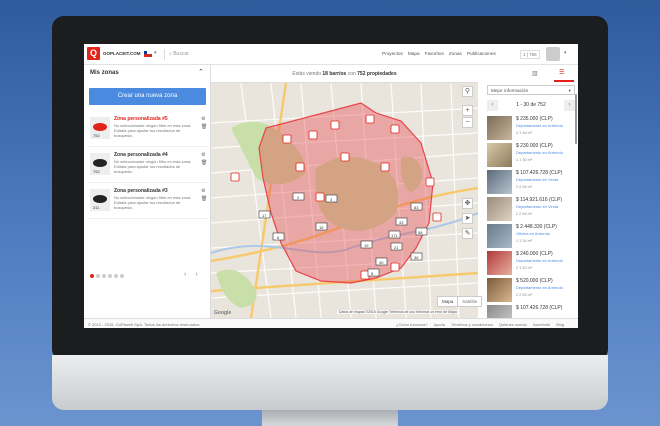  Describe the element at coordinates (531, 90) in the screenshot. I see `sort-select: Mejor información ▾` at that location.